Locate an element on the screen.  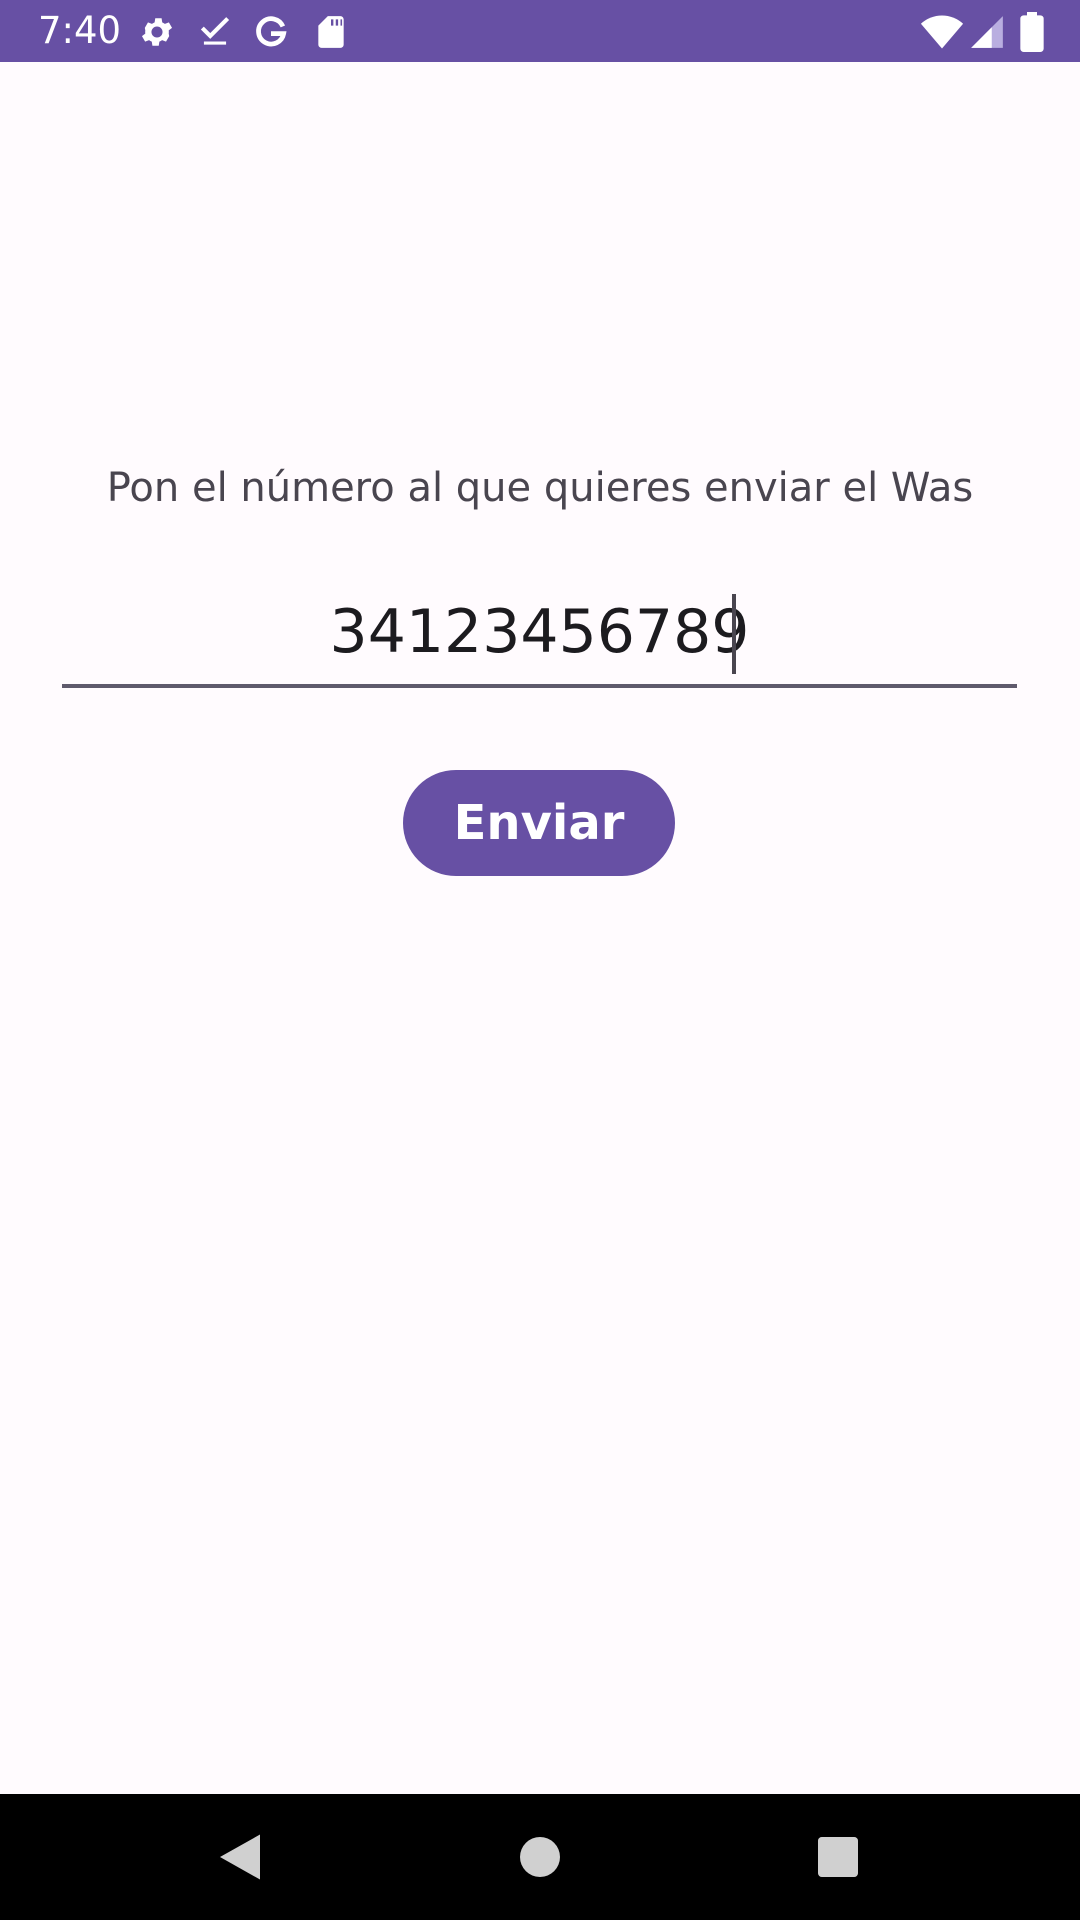
cellular-signal-icon is located at coordinates (987, 32).